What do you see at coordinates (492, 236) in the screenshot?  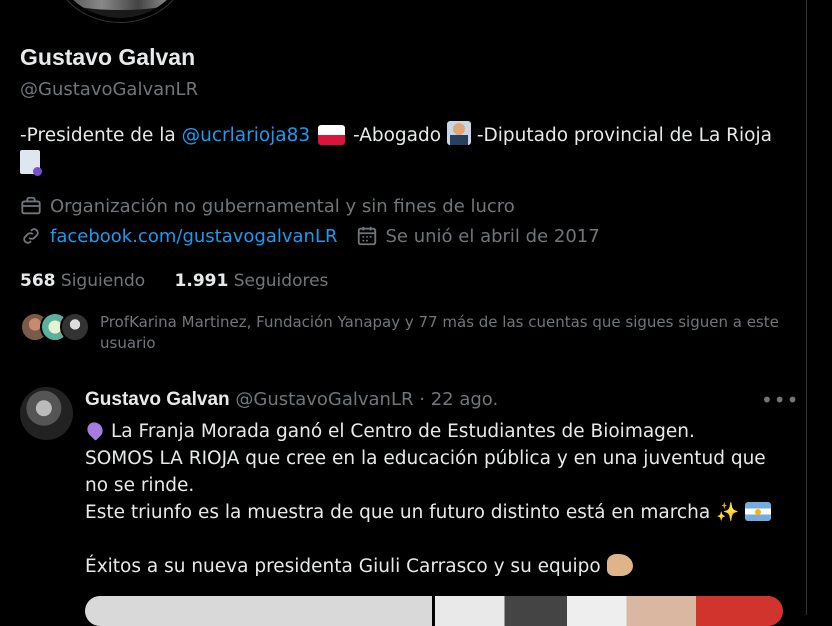 I see `joined-date: Se unió el abril de 2017` at bounding box center [492, 236].